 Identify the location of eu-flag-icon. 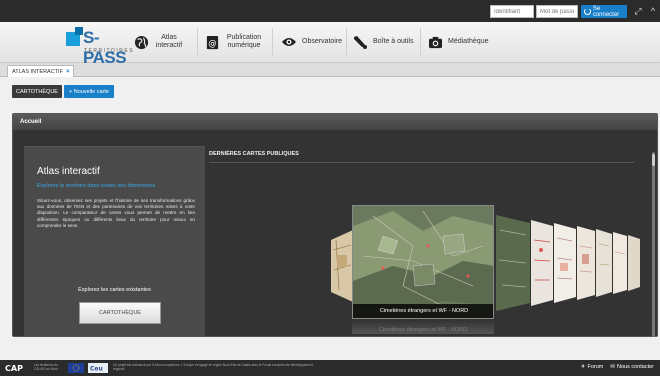
(76, 368).